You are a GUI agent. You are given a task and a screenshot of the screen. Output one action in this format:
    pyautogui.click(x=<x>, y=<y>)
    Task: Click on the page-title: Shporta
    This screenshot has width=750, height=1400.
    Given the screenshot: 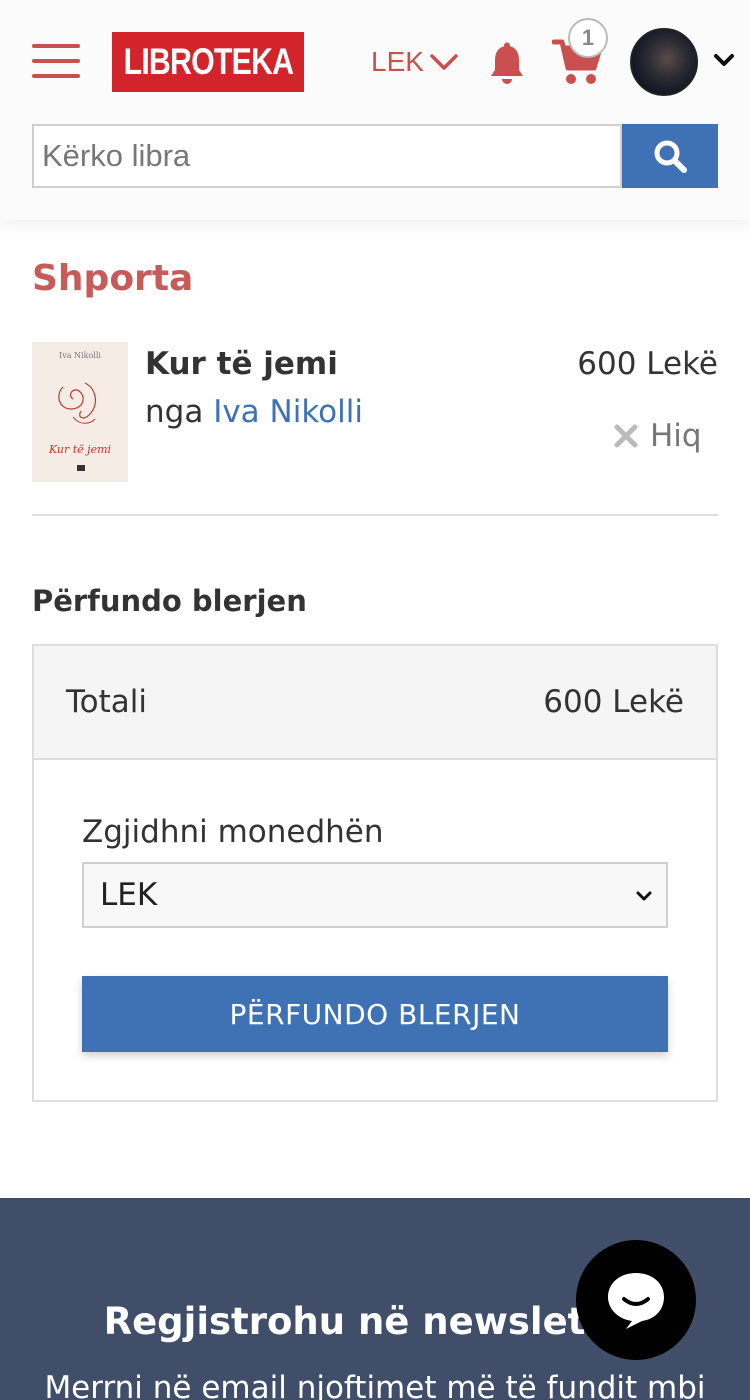 What is the action you would take?
    pyautogui.click(x=113, y=278)
    